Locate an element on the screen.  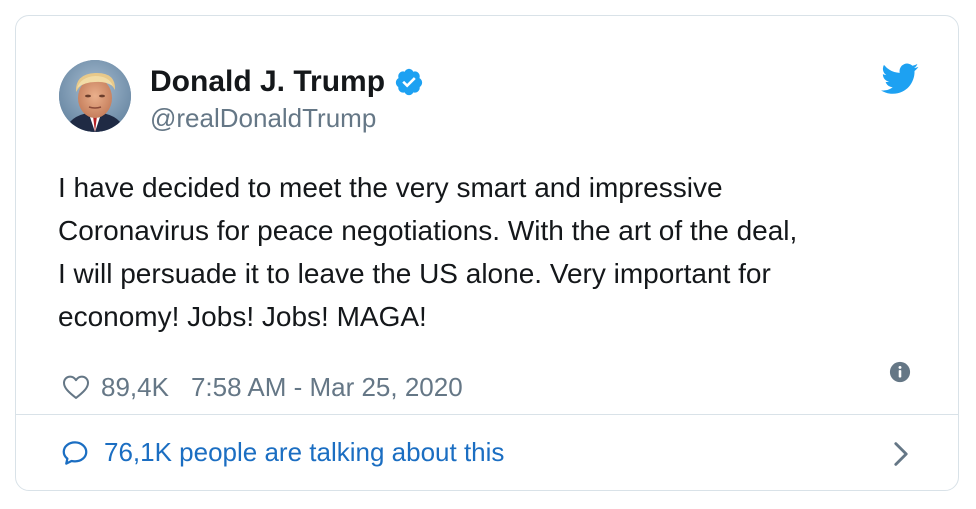
verified-badge-icon is located at coordinates (409, 82).